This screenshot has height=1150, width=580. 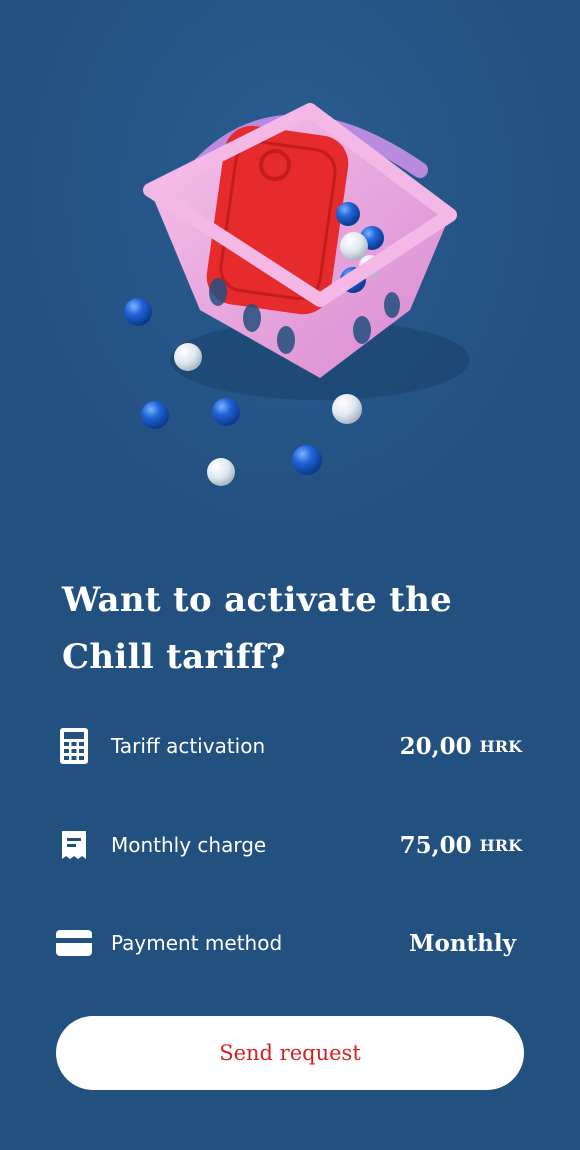 What do you see at coordinates (292, 629) in the screenshot?
I see `page-title: Want to activate the Chill tariff?` at bounding box center [292, 629].